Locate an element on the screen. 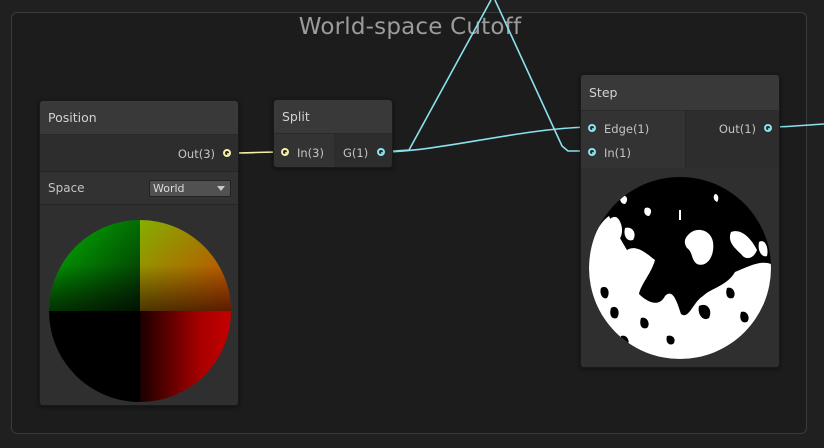 The width and height of the screenshot is (824, 448). split-node: Split In(3) G(1) is located at coordinates (333, 133).